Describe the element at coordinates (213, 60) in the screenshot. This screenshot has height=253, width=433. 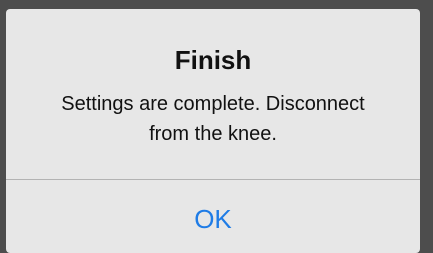
I see `dialog-title: Finish` at that location.